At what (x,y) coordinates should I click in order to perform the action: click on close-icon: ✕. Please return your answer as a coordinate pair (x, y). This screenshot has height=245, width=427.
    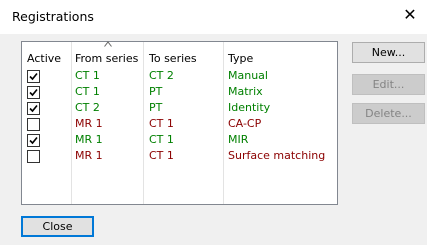
    Looking at the image, I should click on (410, 15).